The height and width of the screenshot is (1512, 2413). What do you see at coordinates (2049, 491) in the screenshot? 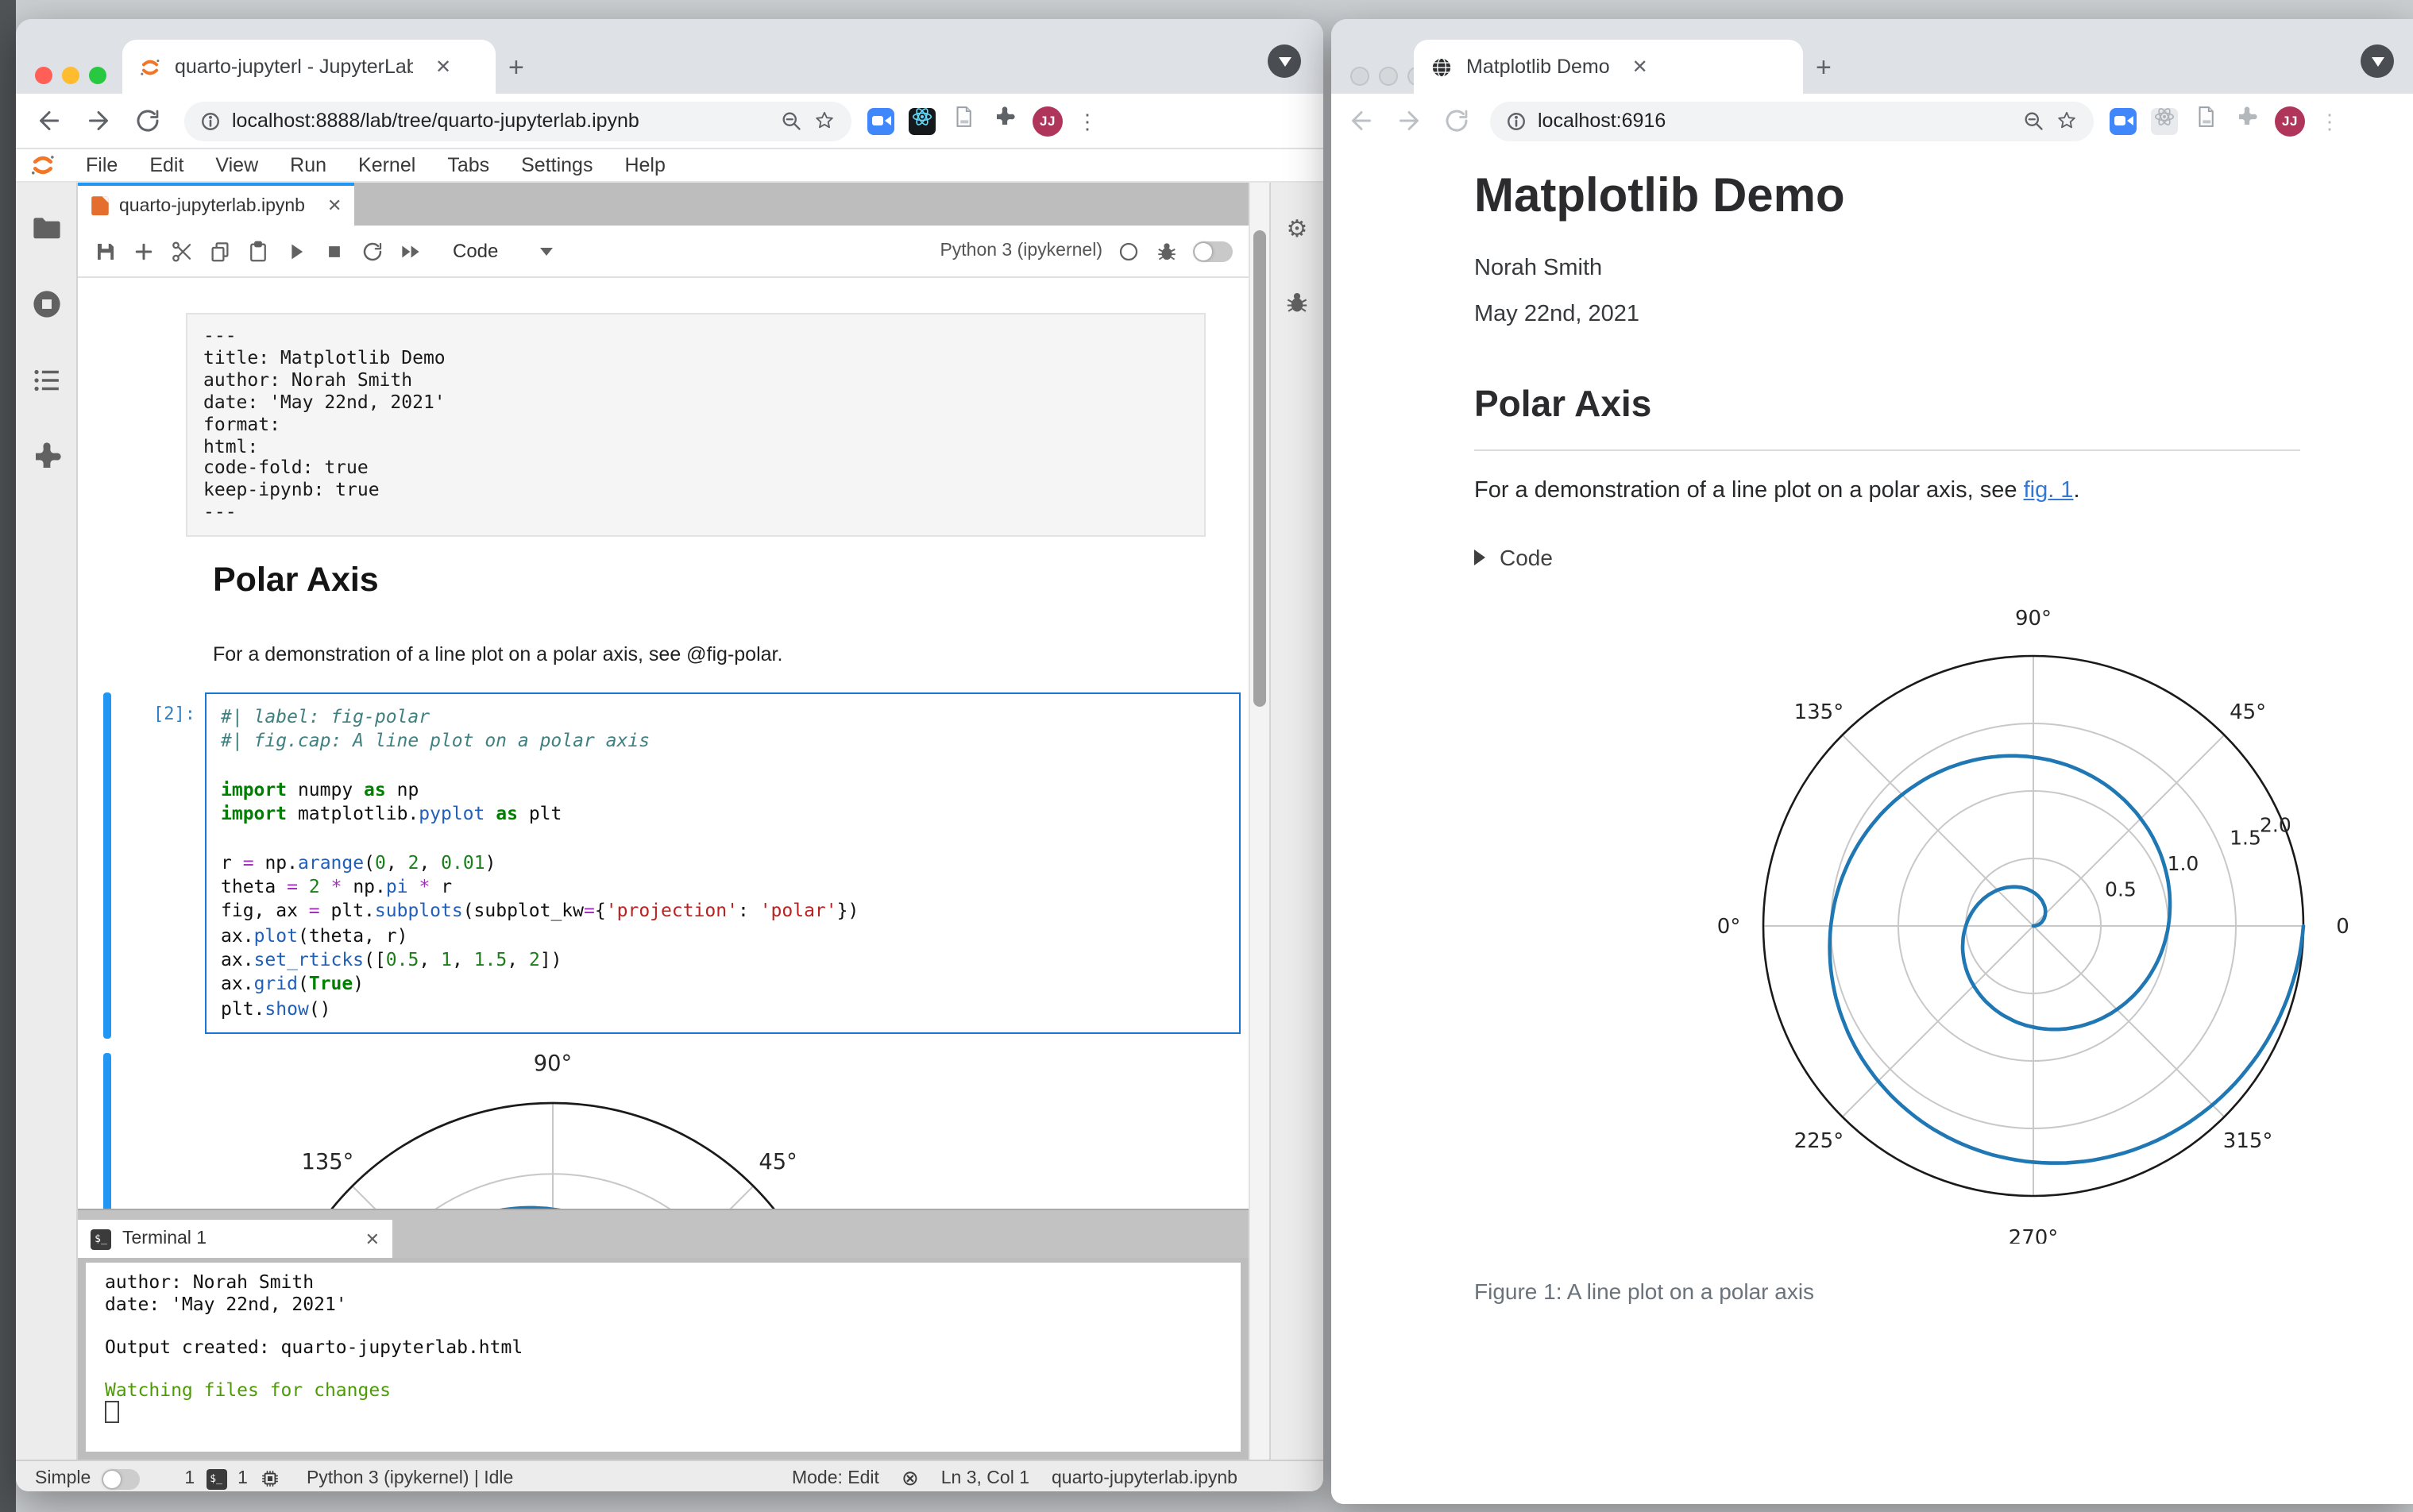
I see `figure-link: fig. 1` at bounding box center [2049, 491].